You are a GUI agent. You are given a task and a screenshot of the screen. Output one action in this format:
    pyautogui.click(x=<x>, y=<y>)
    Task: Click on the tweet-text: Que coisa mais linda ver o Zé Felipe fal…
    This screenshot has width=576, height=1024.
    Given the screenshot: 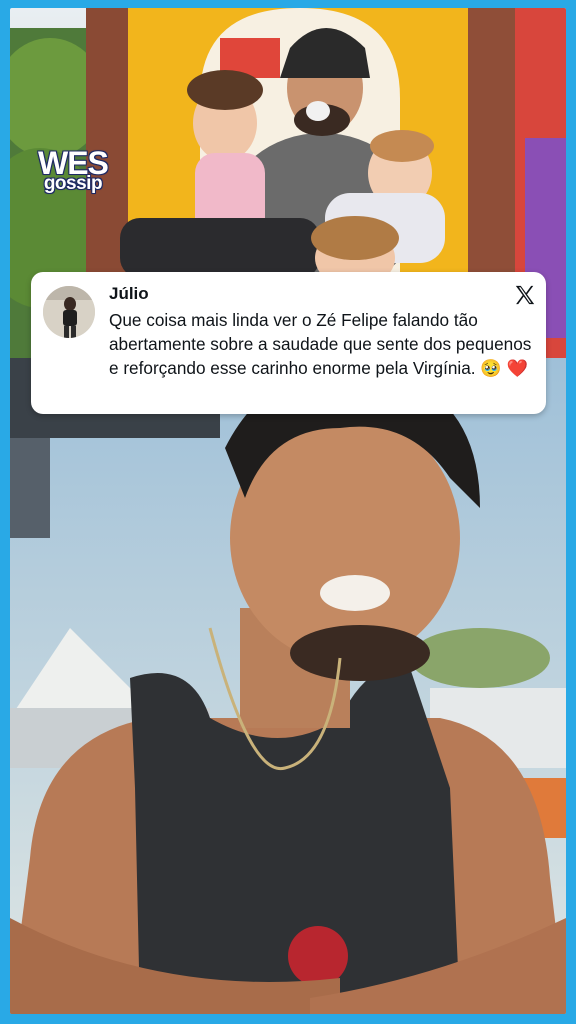 What is the action you would take?
    pyautogui.click(x=320, y=344)
    